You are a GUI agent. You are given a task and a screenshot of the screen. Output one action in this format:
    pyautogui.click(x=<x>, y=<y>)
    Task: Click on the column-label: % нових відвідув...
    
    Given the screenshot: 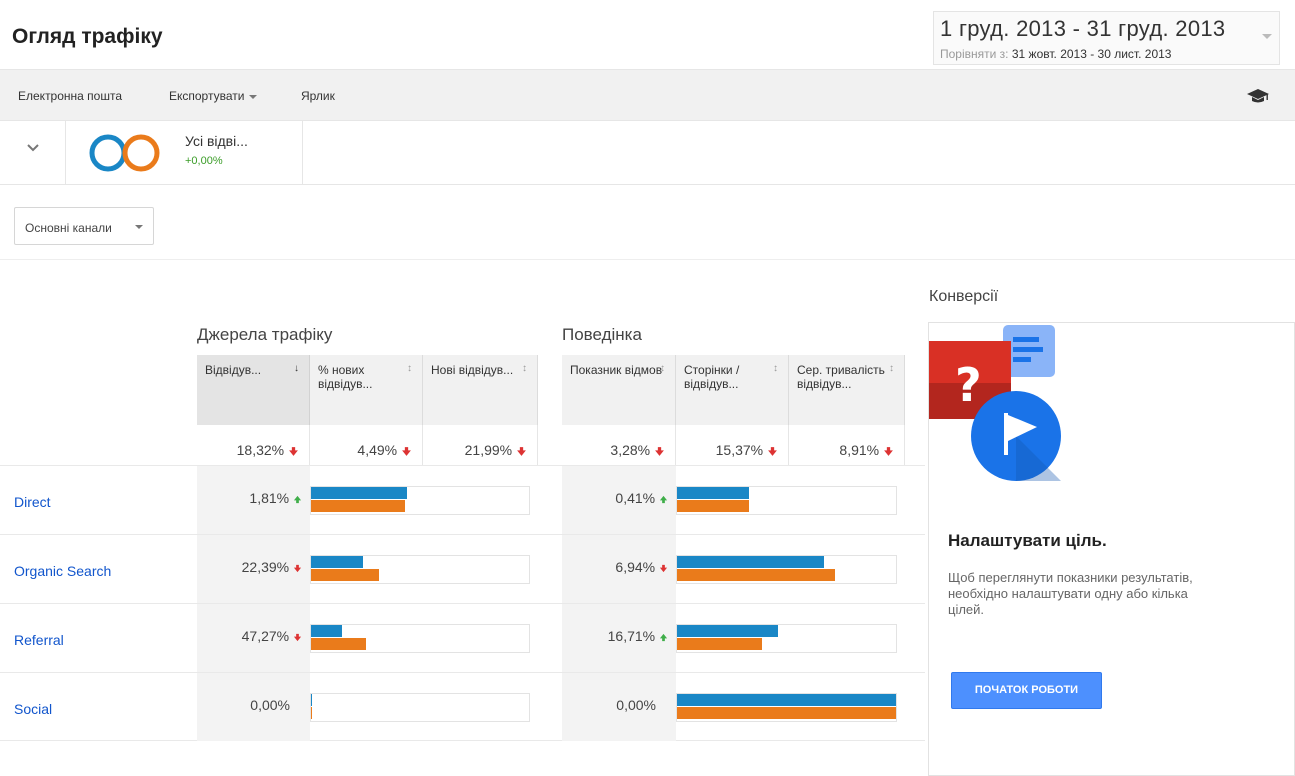 What is the action you would take?
    pyautogui.click(x=345, y=377)
    